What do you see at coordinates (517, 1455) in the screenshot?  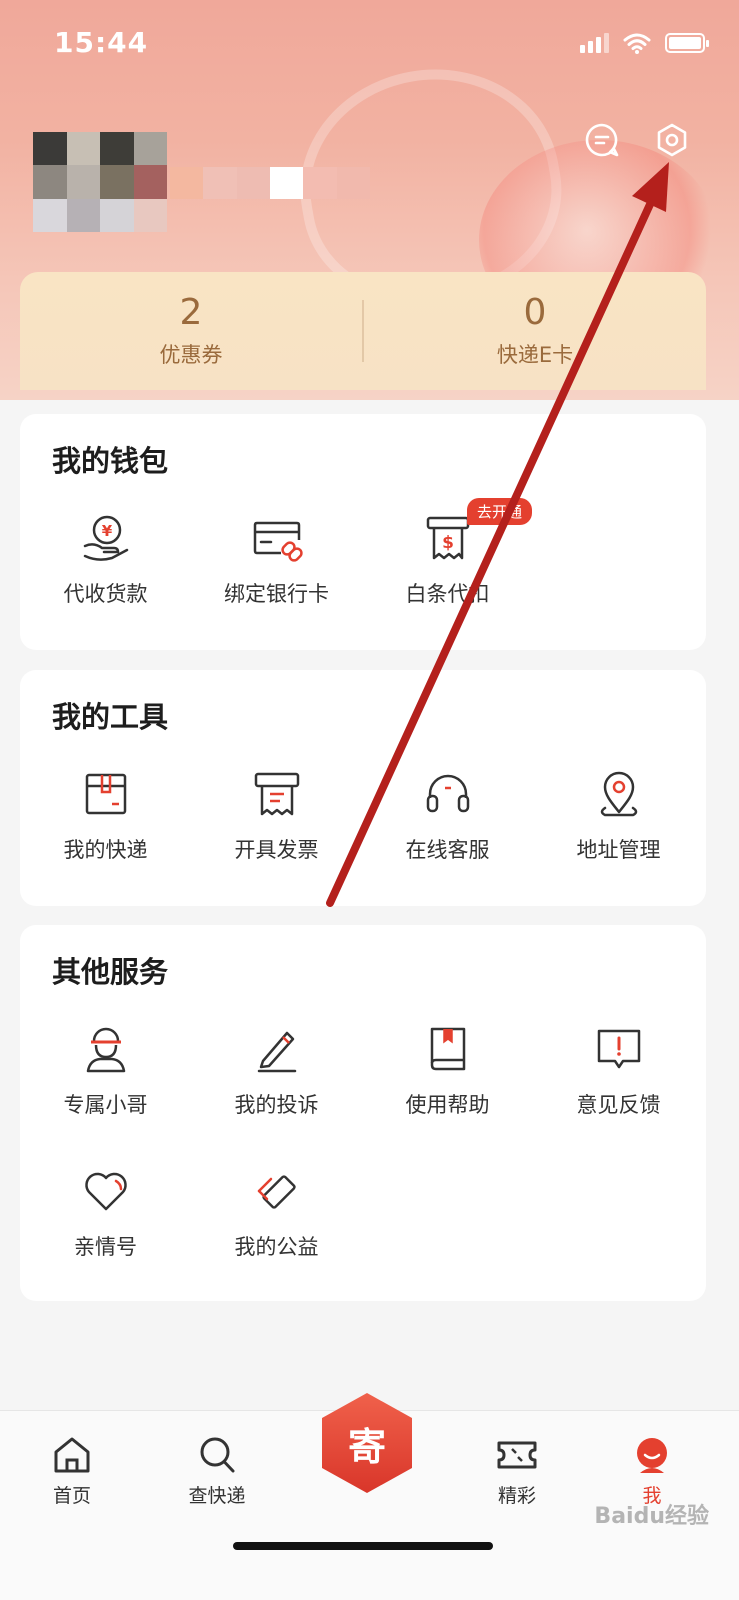 I see `ticket-icon` at bounding box center [517, 1455].